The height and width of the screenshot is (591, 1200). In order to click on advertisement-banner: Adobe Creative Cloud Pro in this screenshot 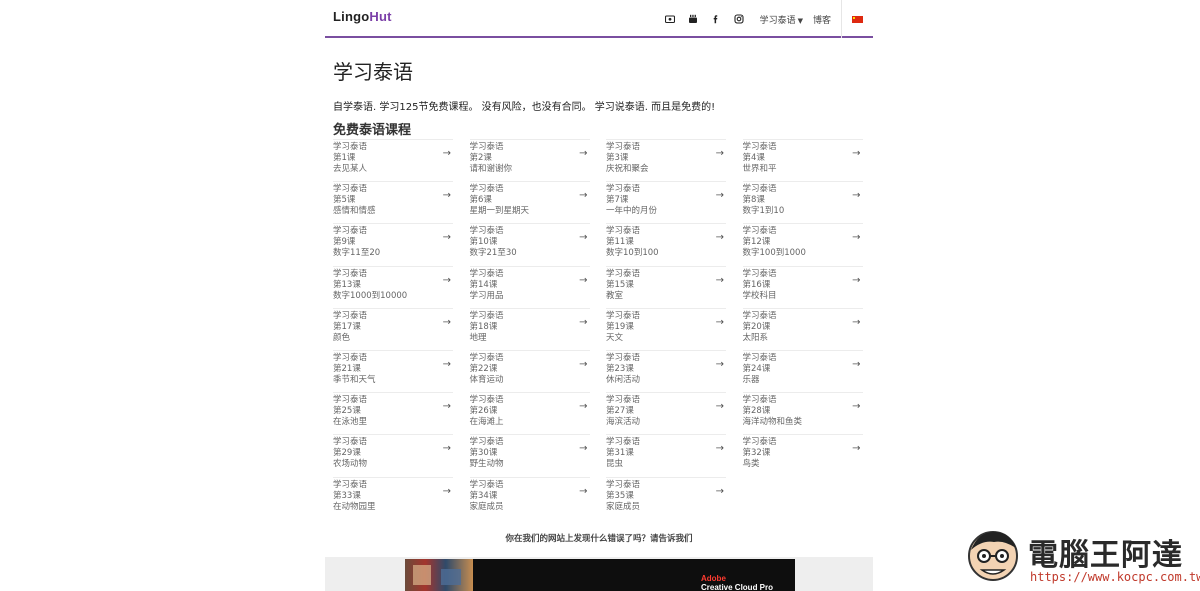, I will do `click(600, 575)`.